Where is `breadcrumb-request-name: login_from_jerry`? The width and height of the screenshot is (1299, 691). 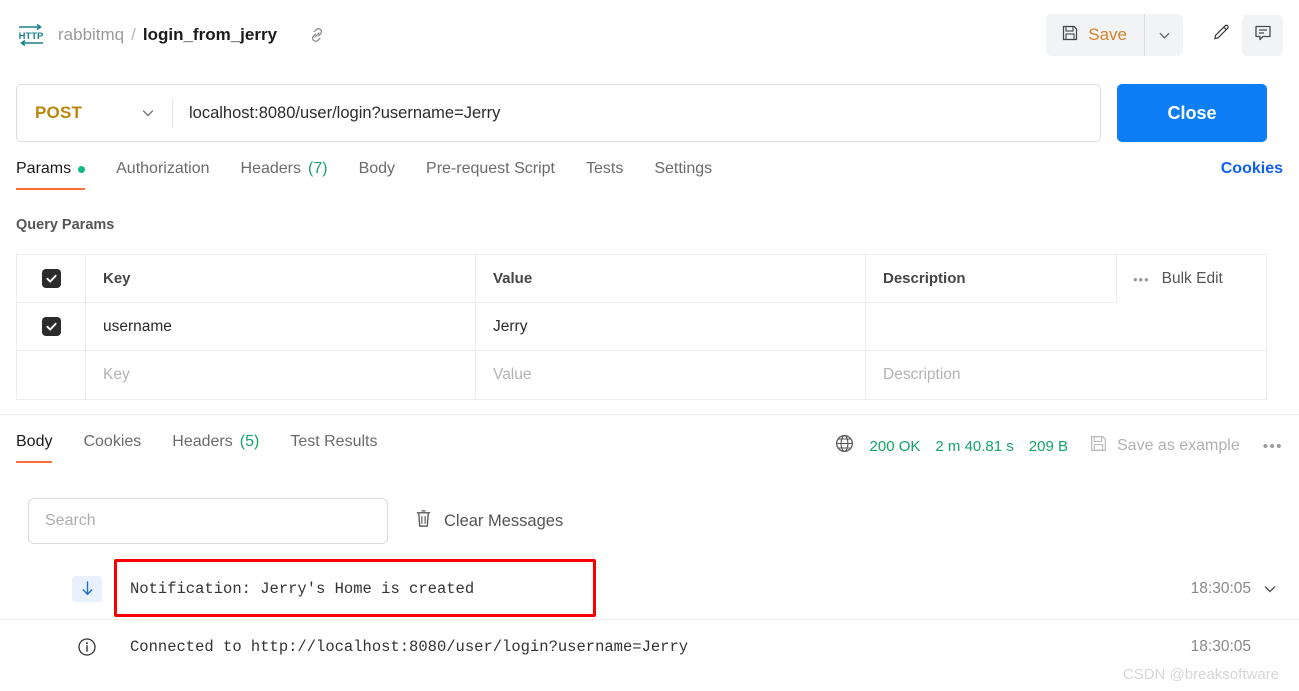
breadcrumb-request-name: login_from_jerry is located at coordinates (210, 35).